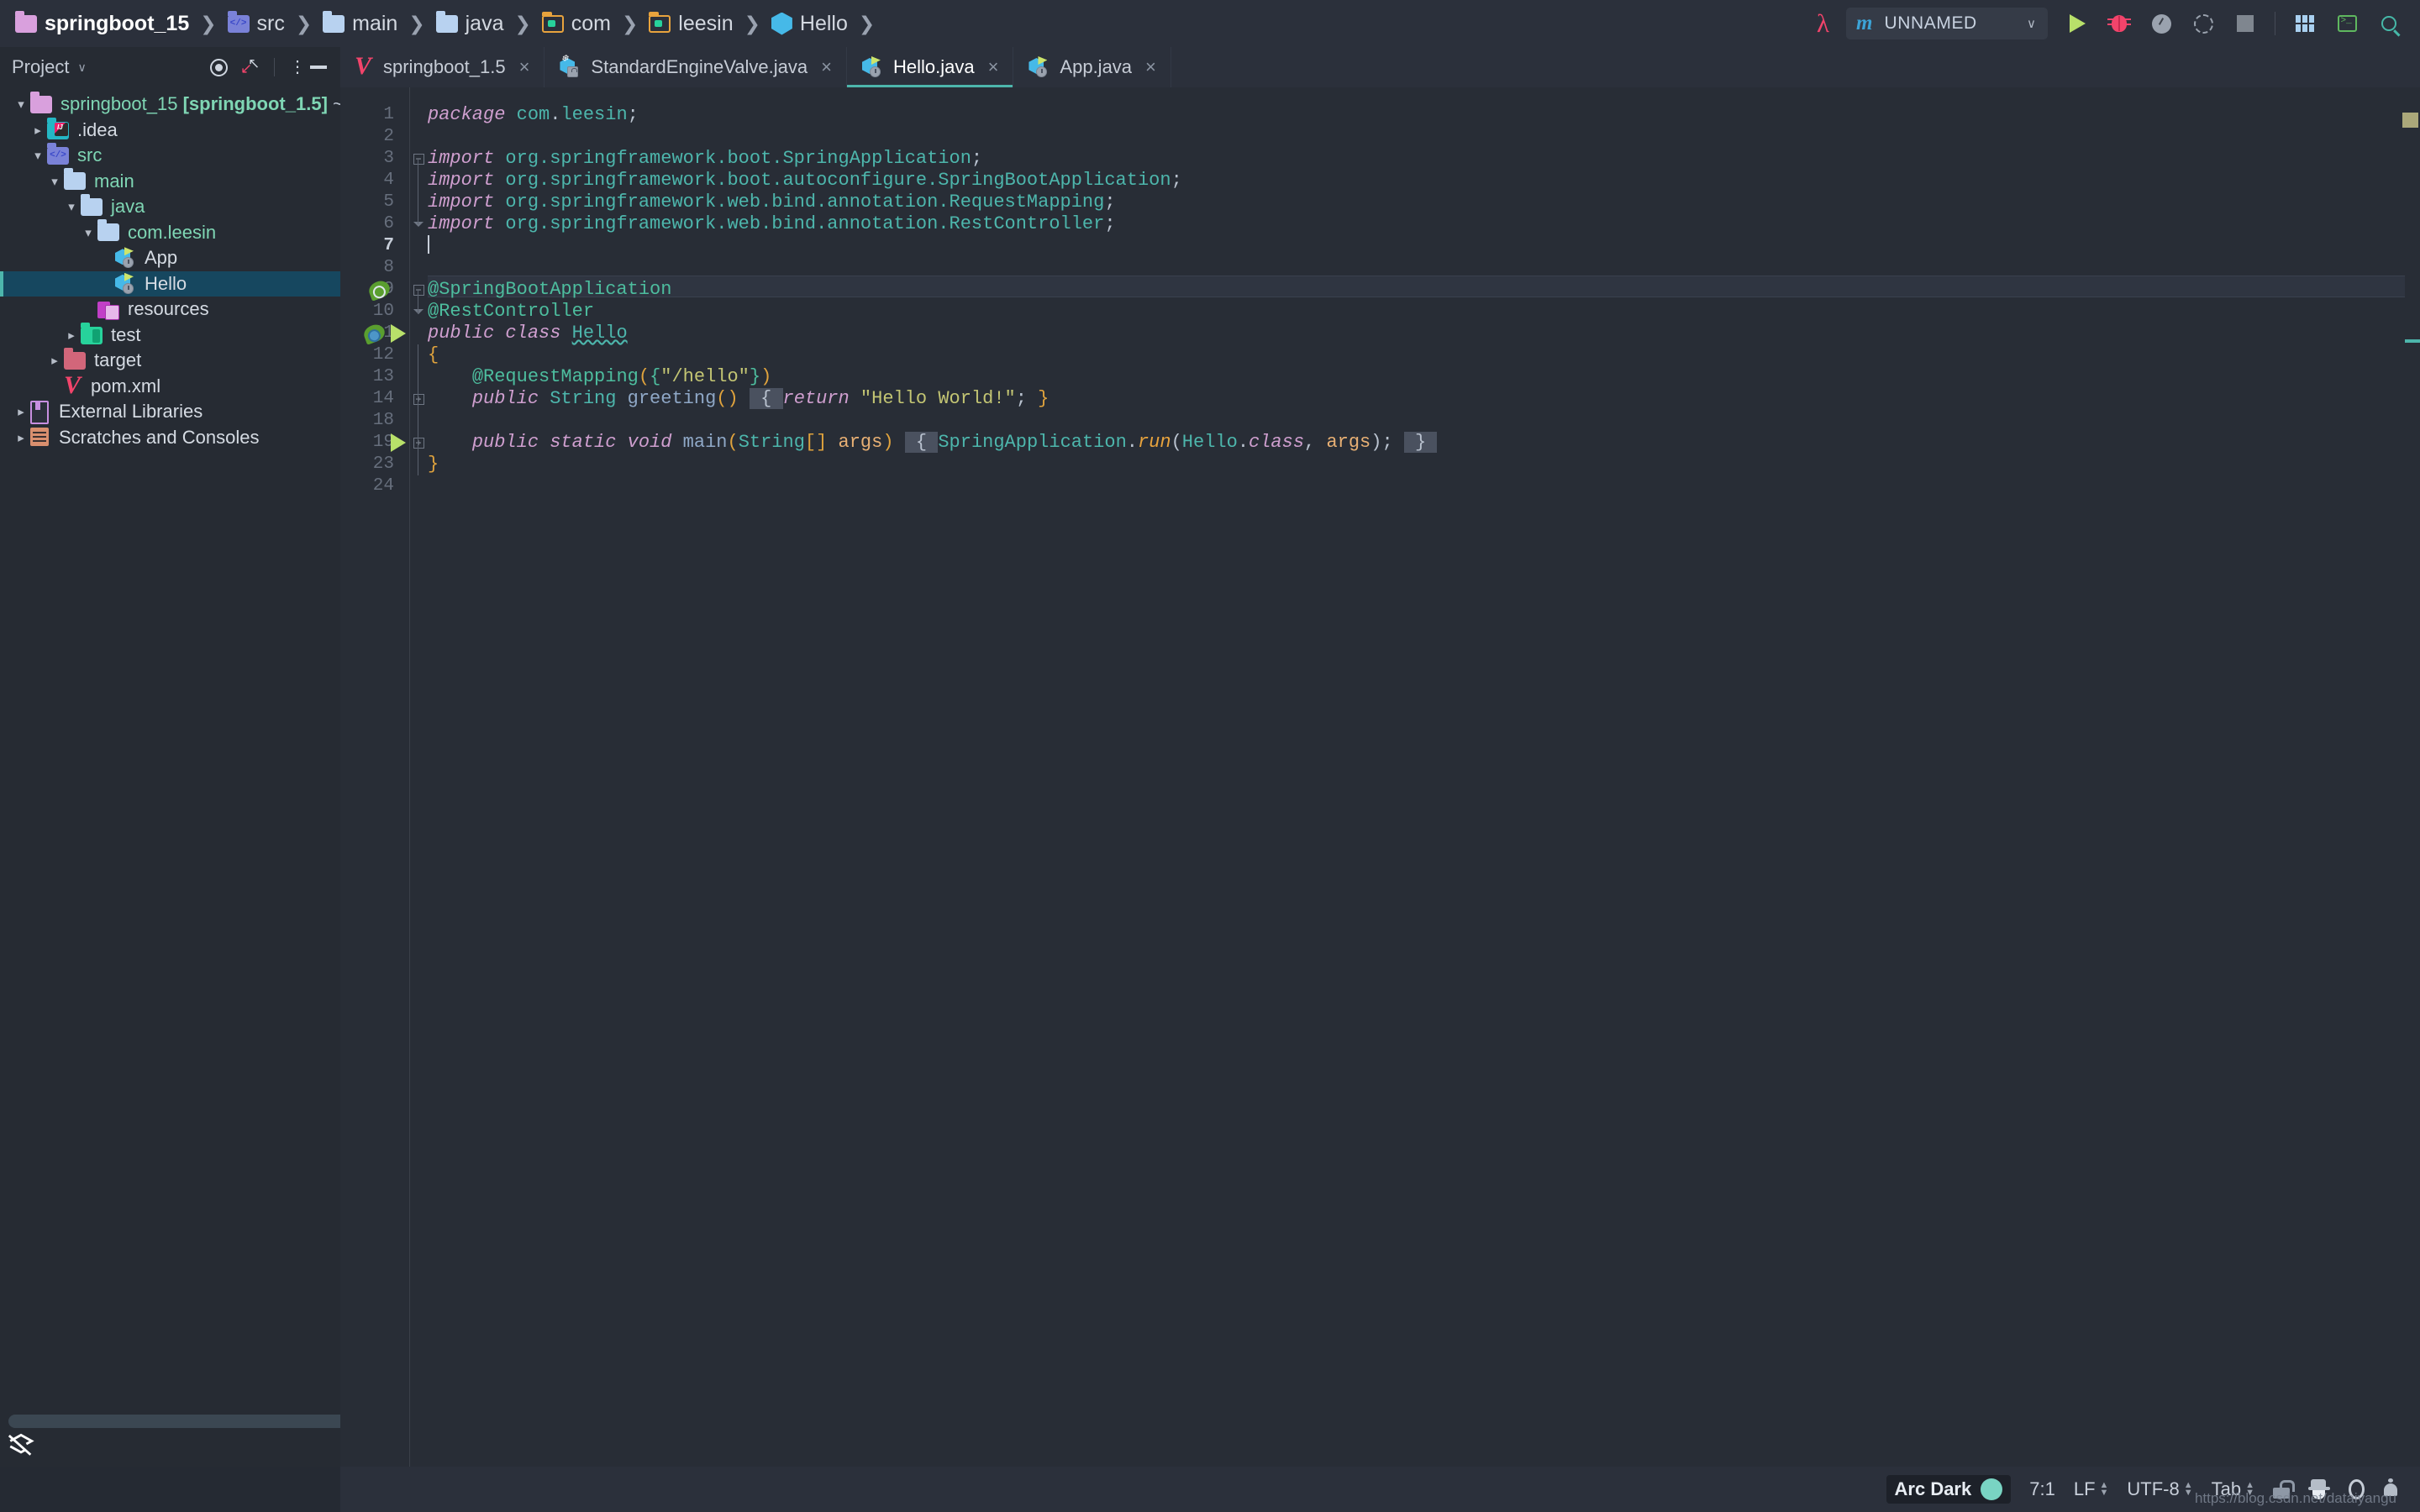 Image resolution: width=2420 pixels, height=1512 pixels. Describe the element at coordinates (170, 310) in the screenshot. I see `tree-item-resources: resources` at that location.